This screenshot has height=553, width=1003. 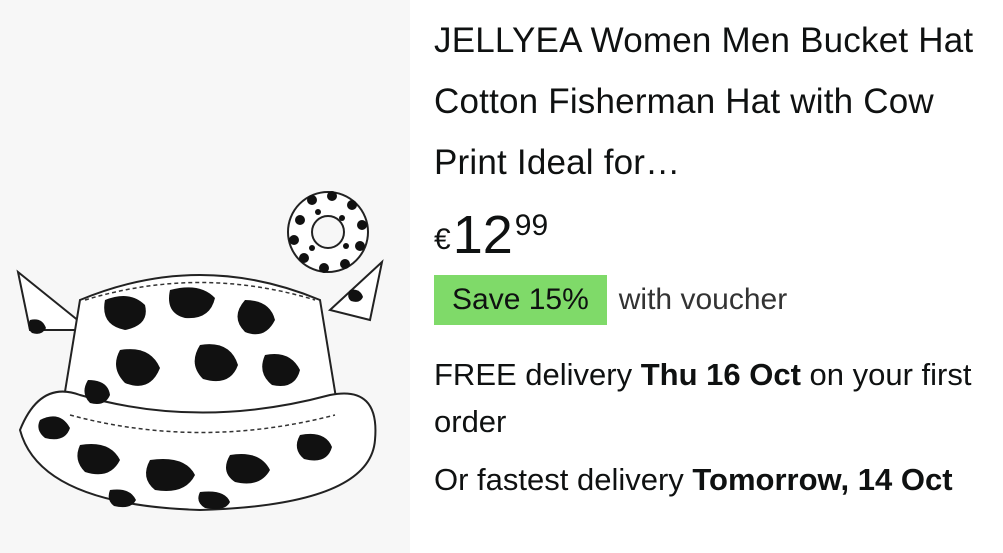 I want to click on fastest-delivery-prefix: Or fastest delivery, so click(x=563, y=479).